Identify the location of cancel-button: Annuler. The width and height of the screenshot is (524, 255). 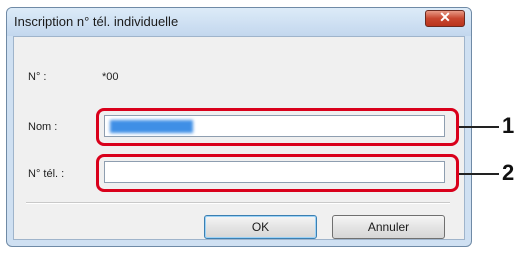
(388, 227).